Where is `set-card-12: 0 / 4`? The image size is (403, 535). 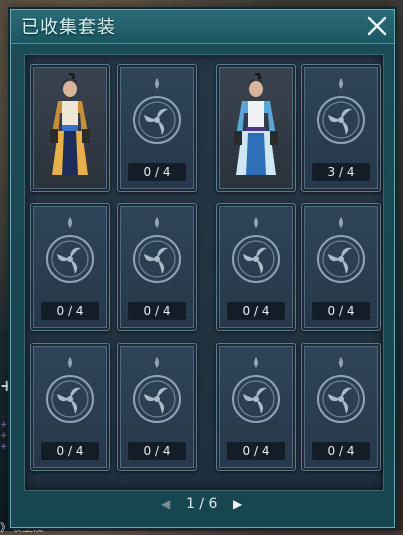
set-card-12: 0 / 4 is located at coordinates (341, 407).